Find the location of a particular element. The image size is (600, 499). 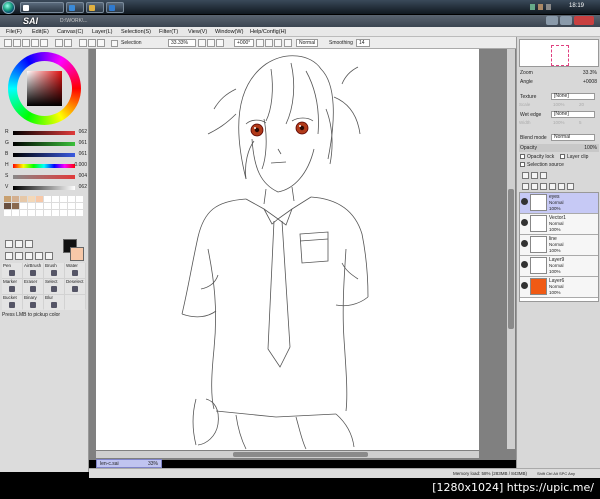

brush-tool-binary: Binary is located at coordinates (33, 302).